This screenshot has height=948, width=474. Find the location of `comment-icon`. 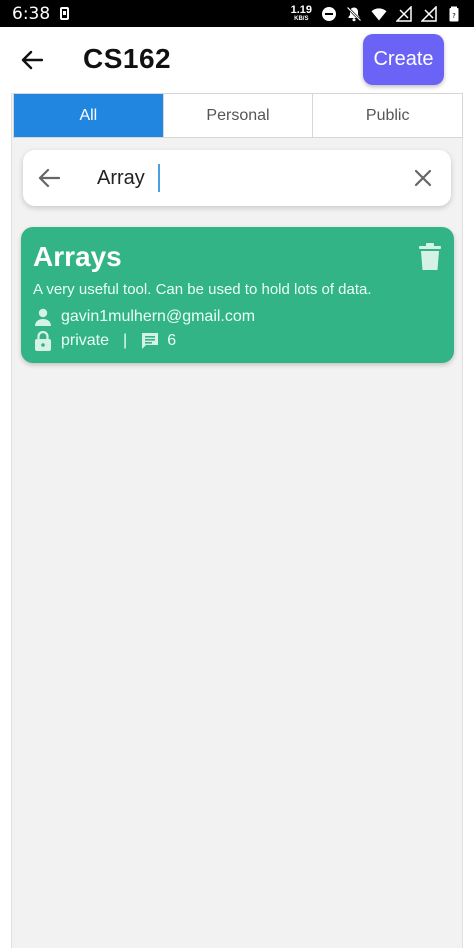

comment-icon is located at coordinates (150, 341).